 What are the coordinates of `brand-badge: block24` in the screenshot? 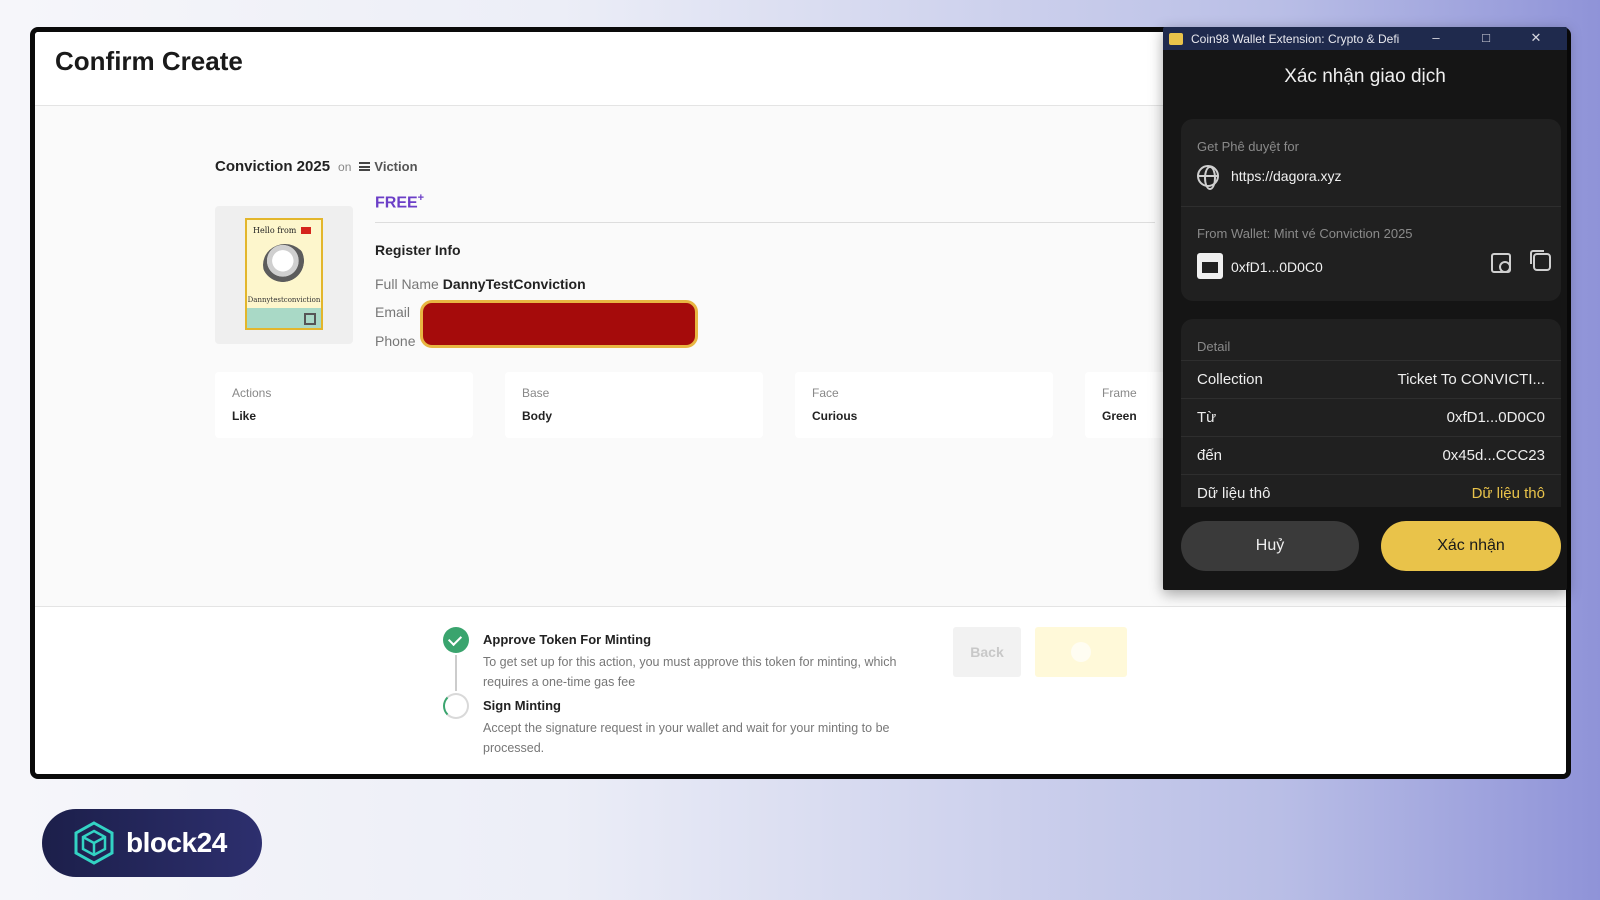 It's located at (152, 843).